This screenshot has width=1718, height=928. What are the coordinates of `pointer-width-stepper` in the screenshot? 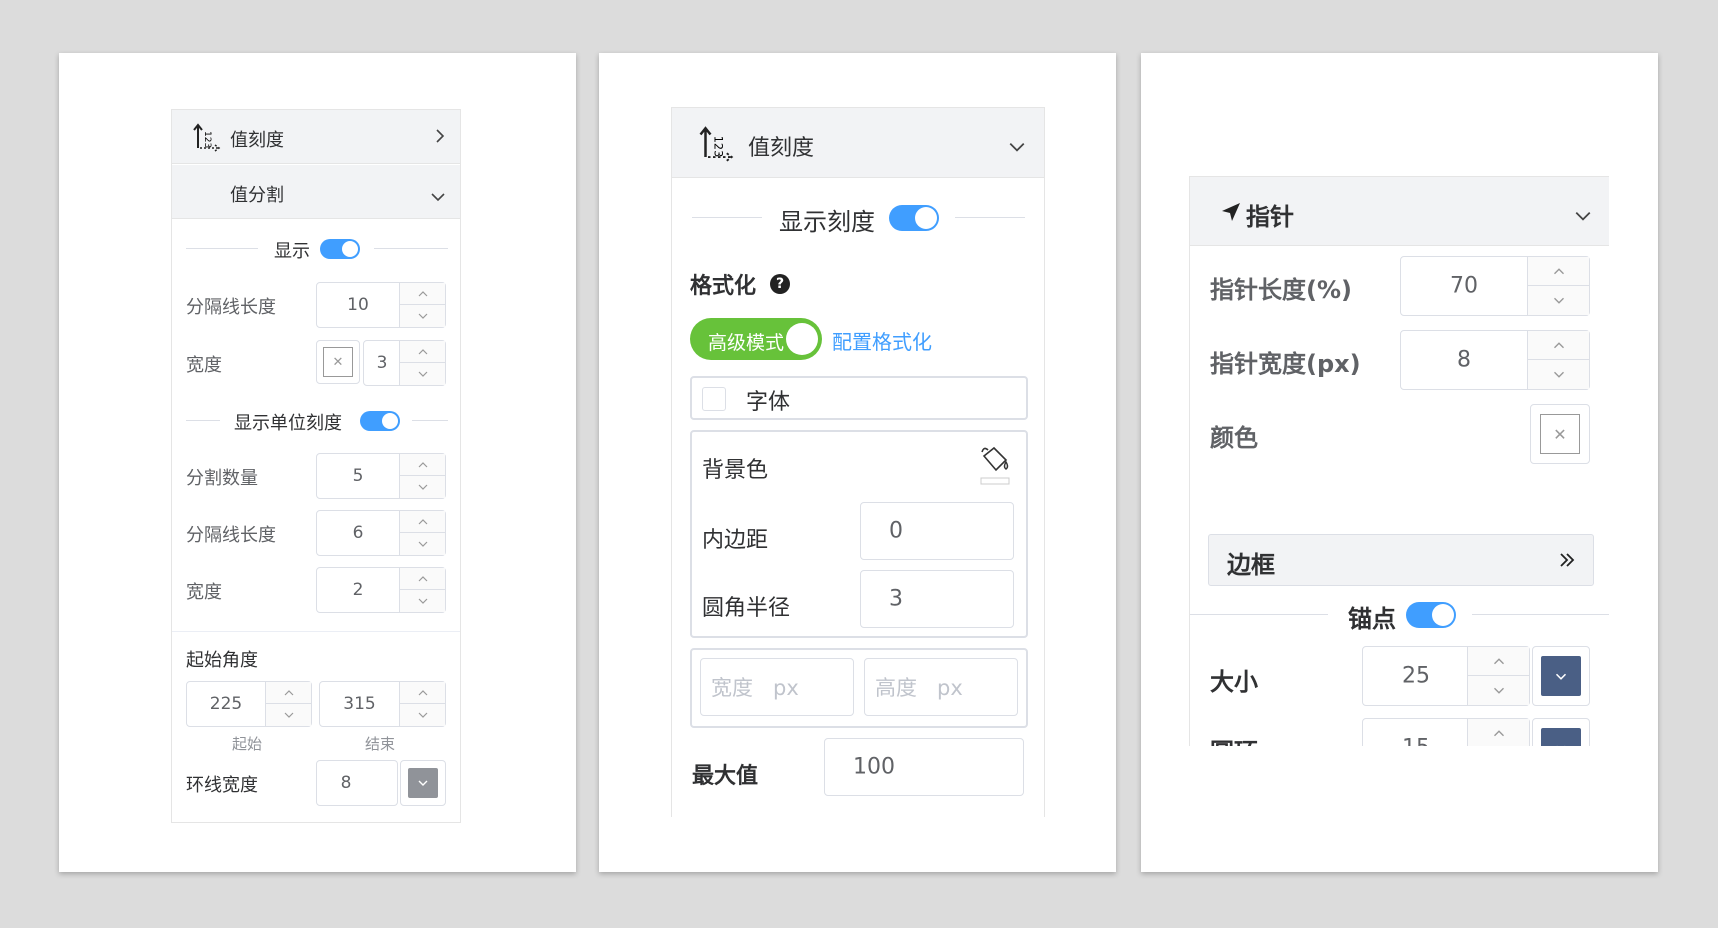 It's located at (1558, 360).